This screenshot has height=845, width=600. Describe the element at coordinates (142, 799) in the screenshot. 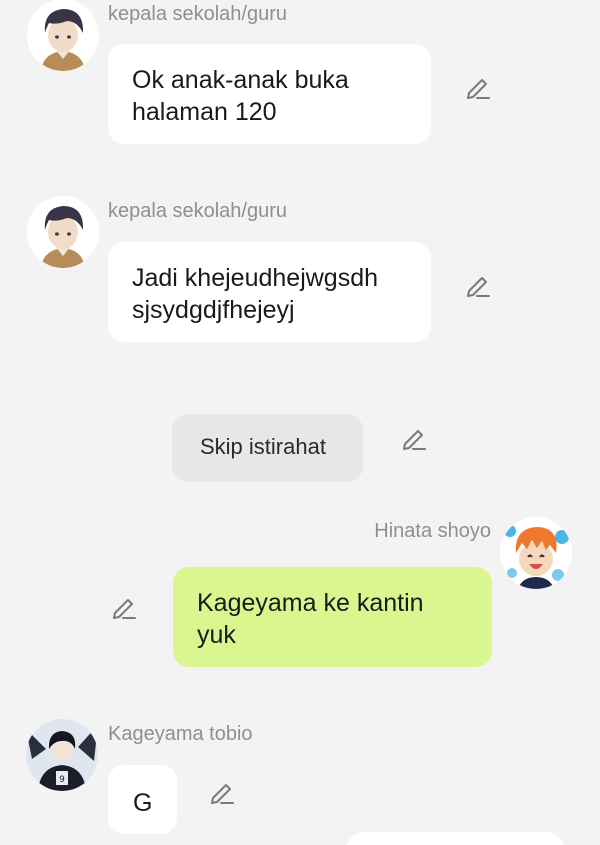

I see `message-bubble: G` at that location.